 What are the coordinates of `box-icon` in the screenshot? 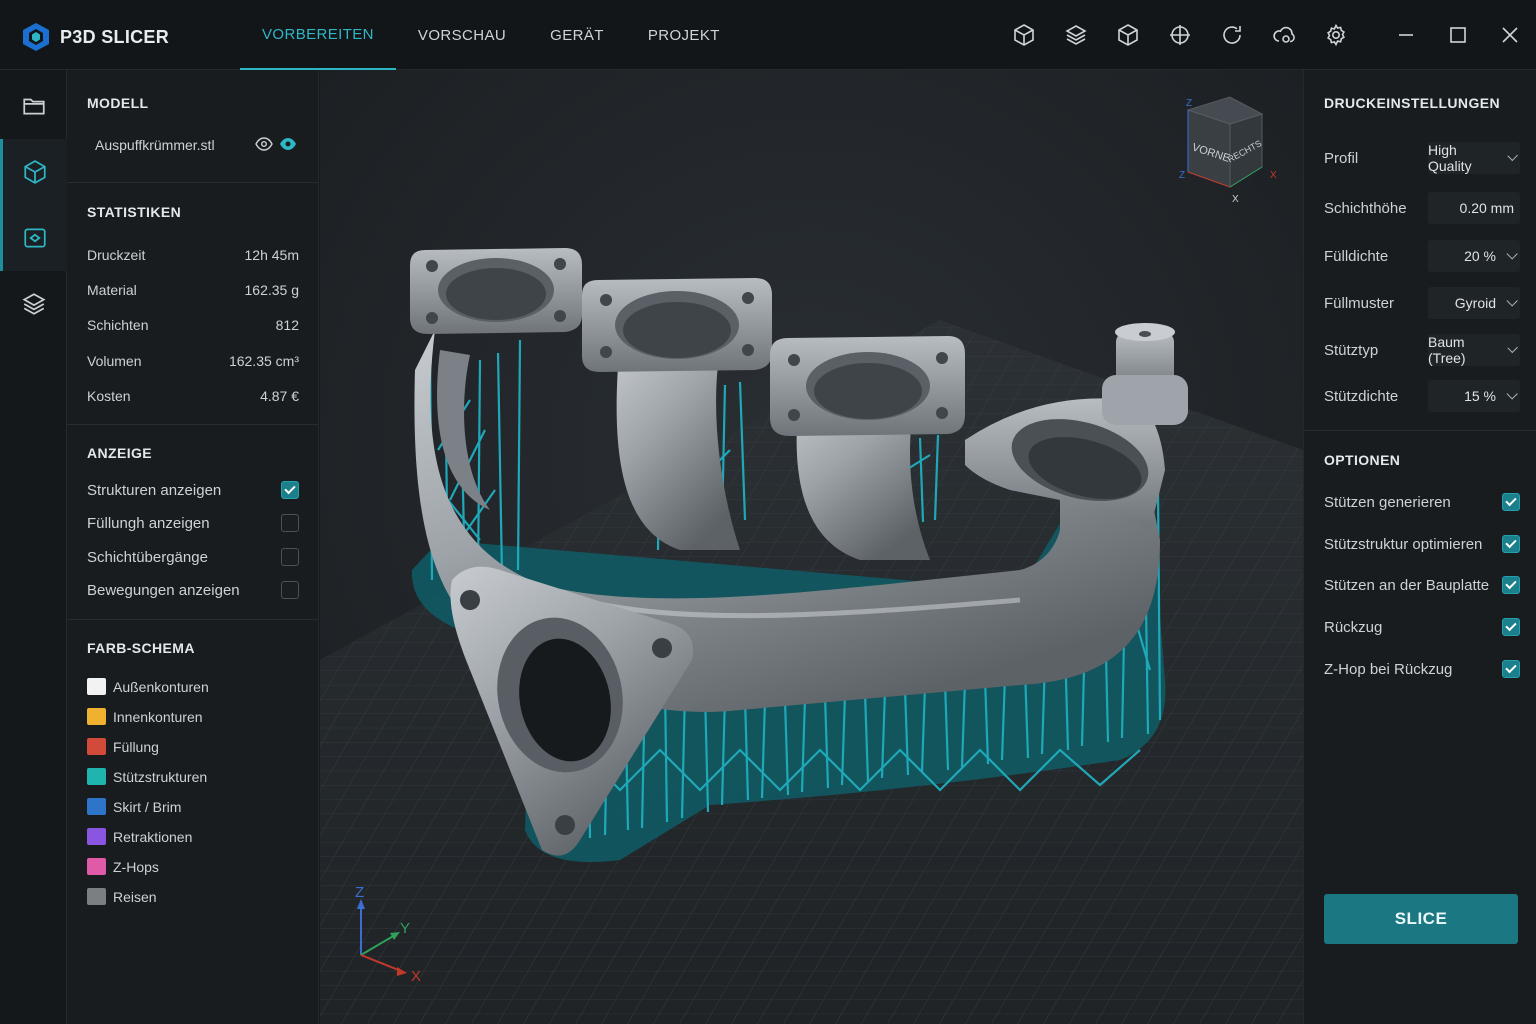 It's located at (1128, 35).